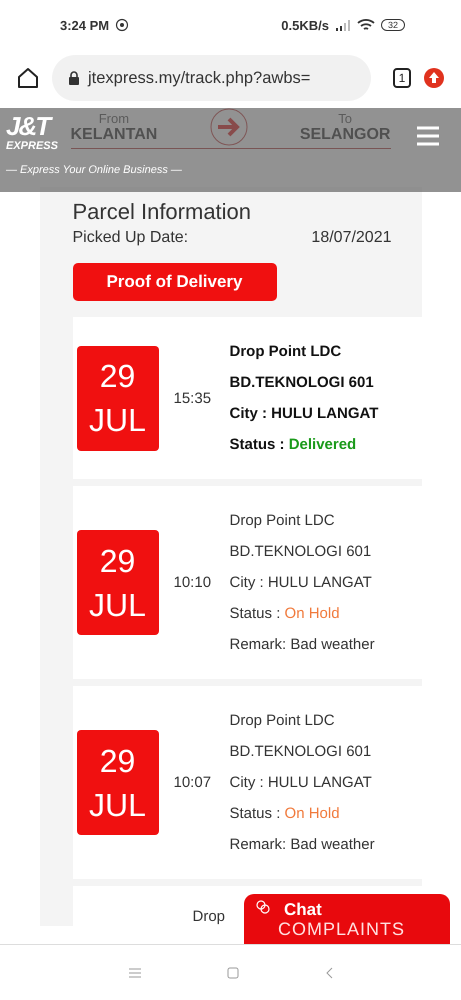  I want to click on event-time: 10:10, so click(193, 582).